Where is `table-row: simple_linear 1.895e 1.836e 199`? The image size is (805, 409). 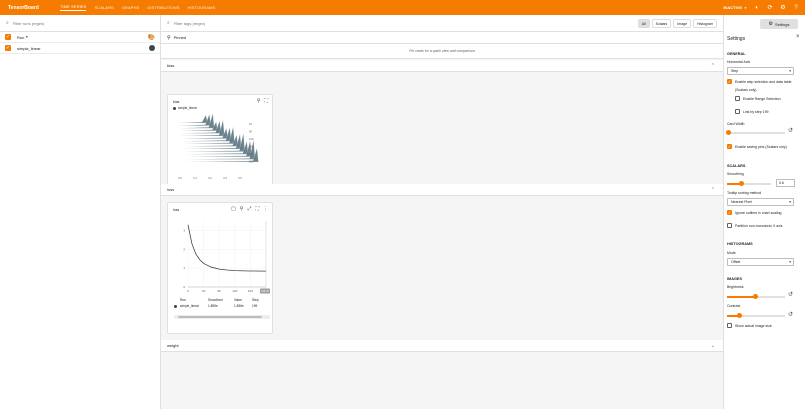 table-row: simple_linear 1.895e 1.836e 199 is located at coordinates (221, 306).